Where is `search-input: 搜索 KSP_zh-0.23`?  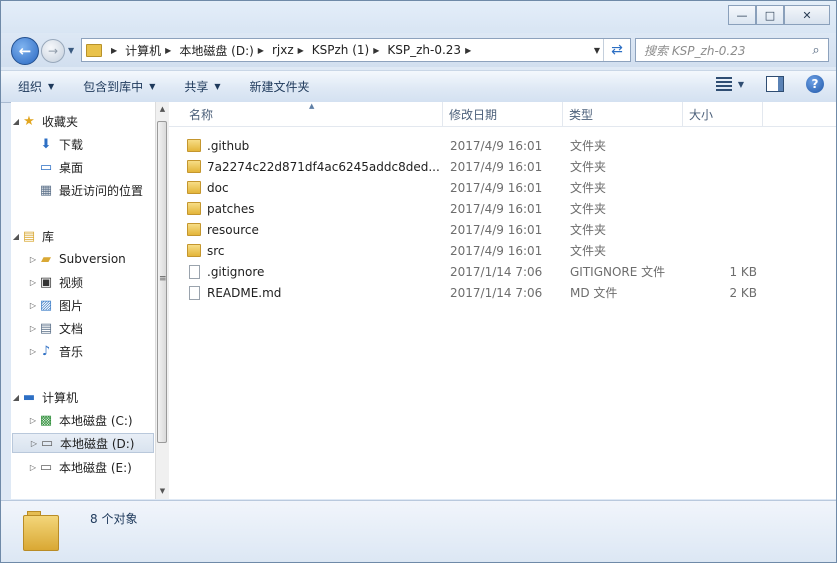 search-input: 搜索 KSP_zh-0.23 is located at coordinates (724, 50).